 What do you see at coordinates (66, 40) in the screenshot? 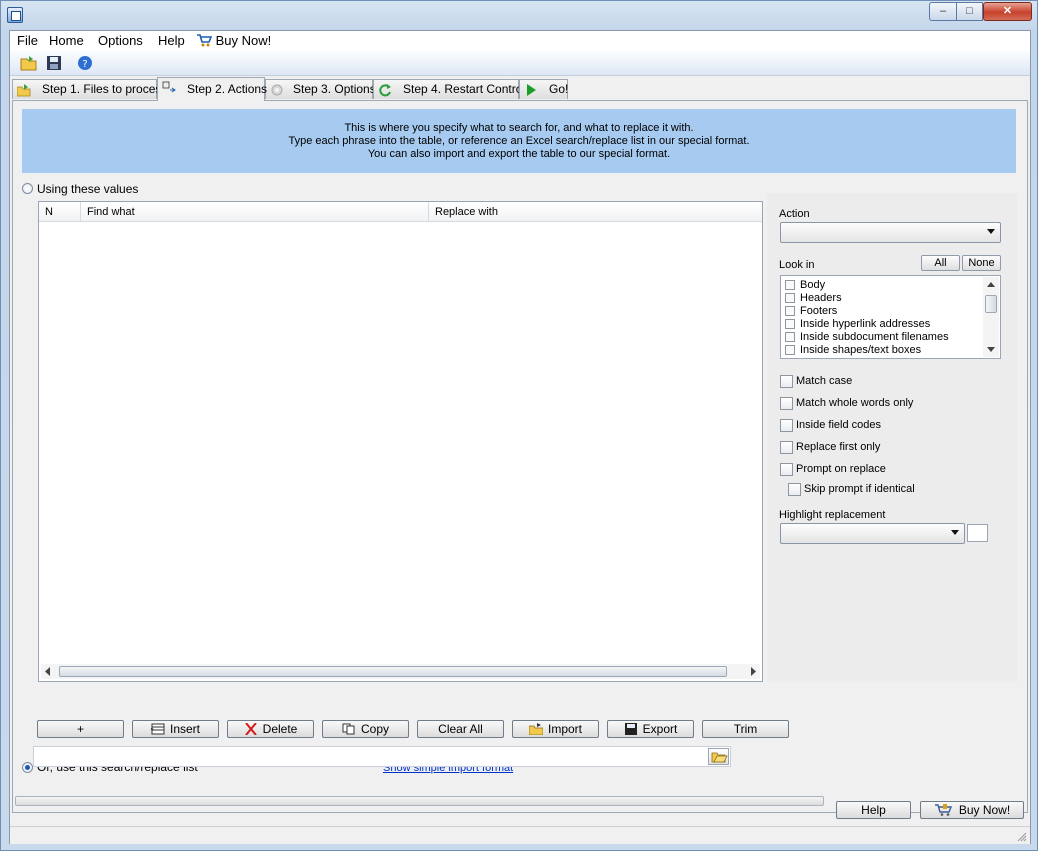
I see `menu-home: Home` at bounding box center [66, 40].